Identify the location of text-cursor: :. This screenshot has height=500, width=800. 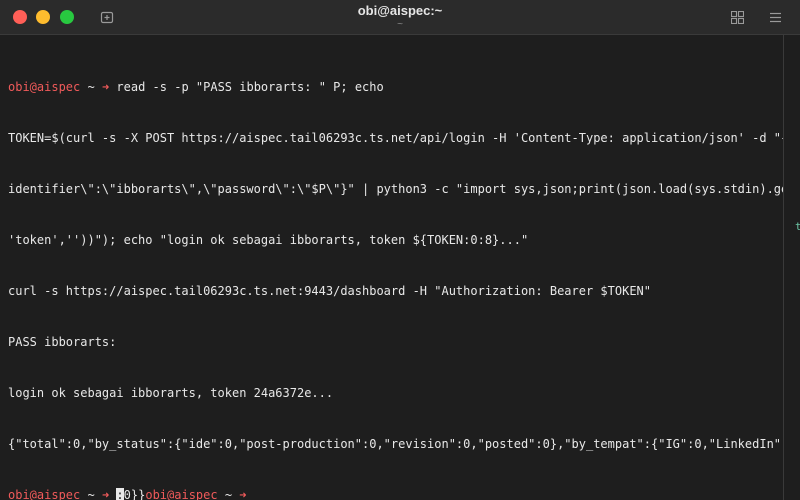
(120, 494).